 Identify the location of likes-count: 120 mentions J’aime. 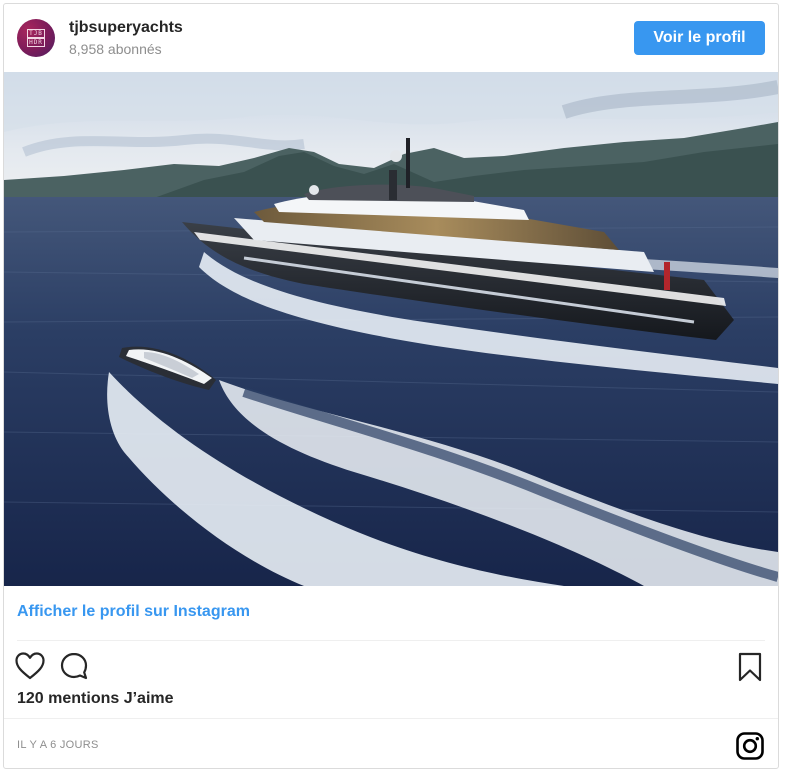
(95, 698).